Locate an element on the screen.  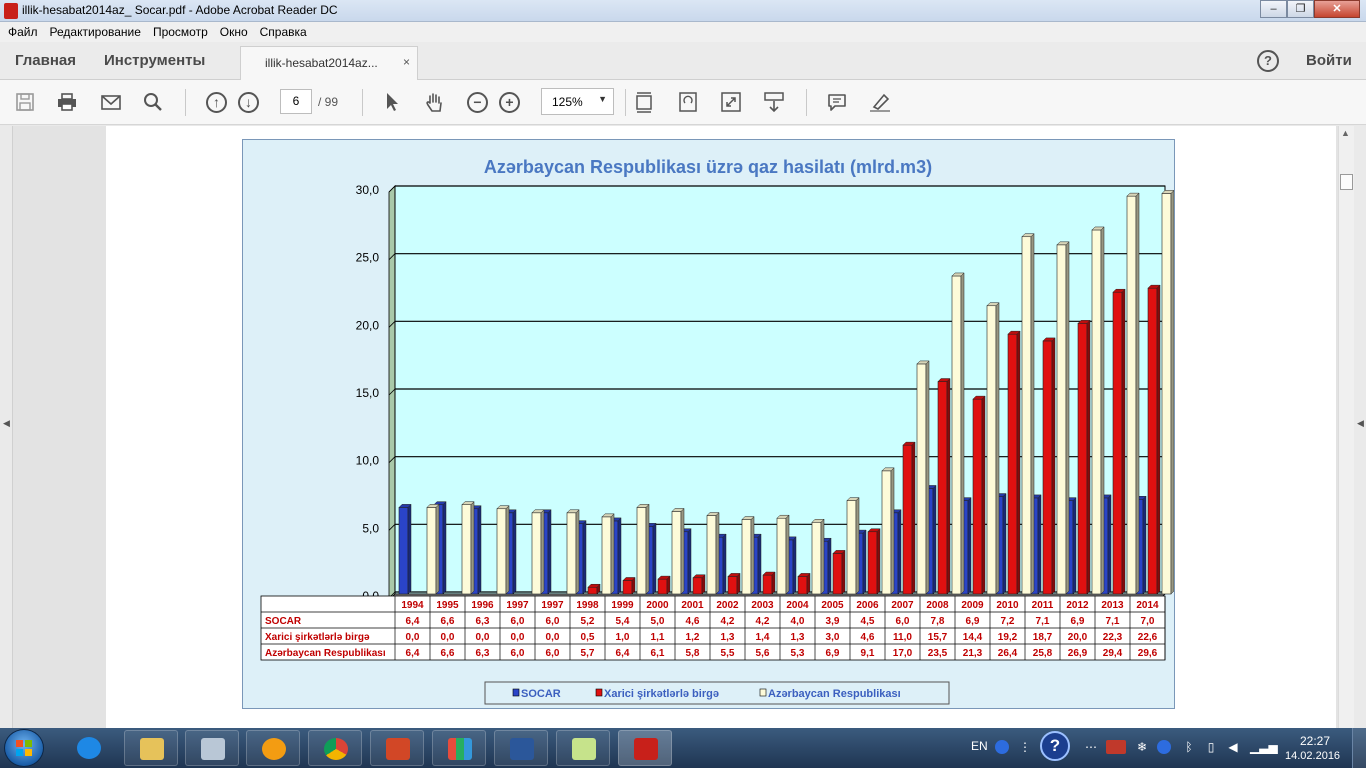
tab-document: illik-hesabat2014az... × is located at coordinates (329, 63).